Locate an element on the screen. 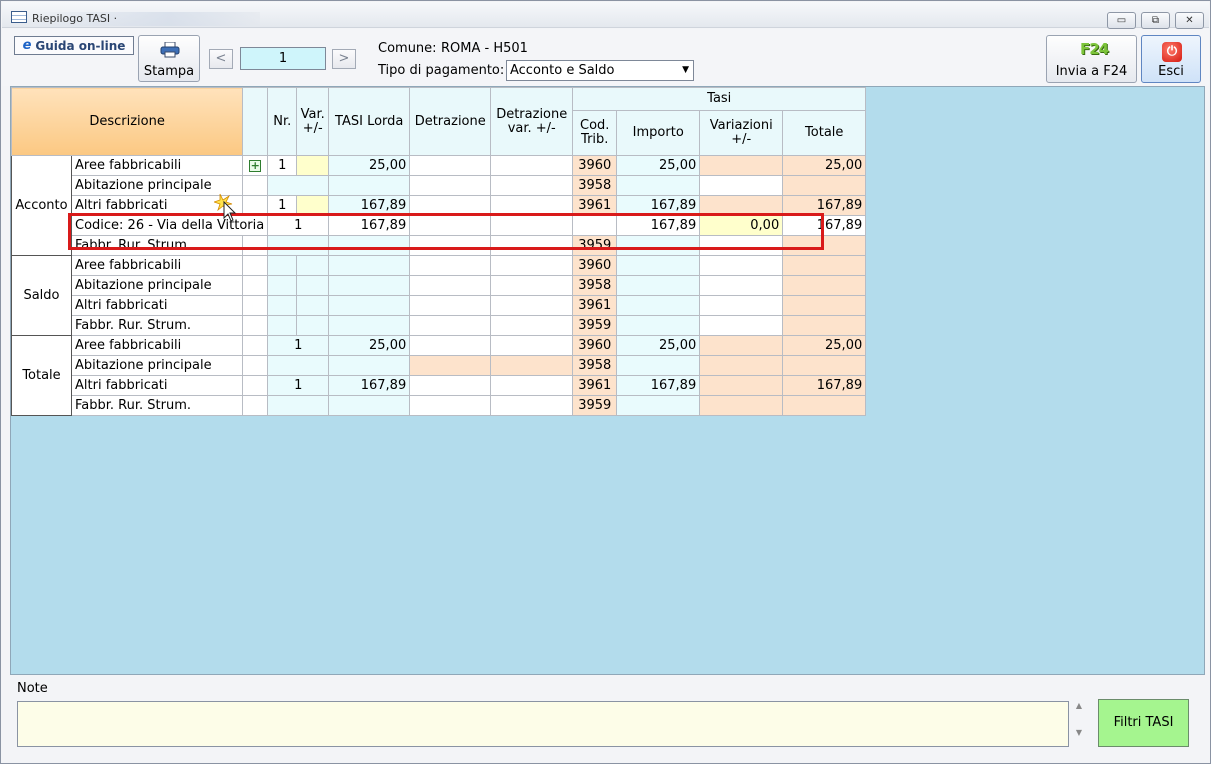  header-descrizione: Descrizione is located at coordinates (127, 121).